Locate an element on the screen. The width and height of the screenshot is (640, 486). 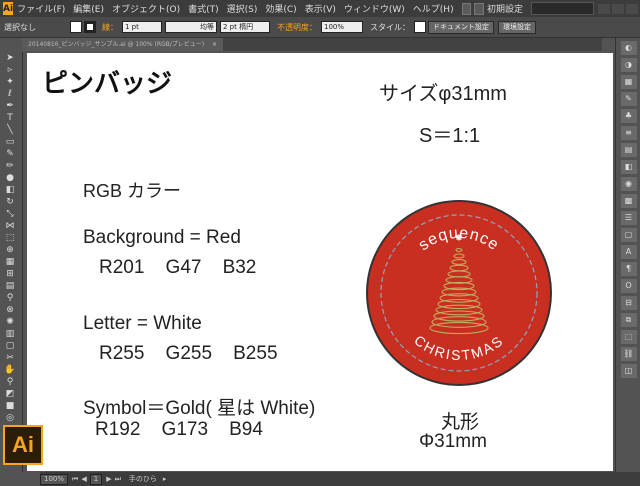
free-transform-tool-icon: ⬚ is located at coordinates (10, 238).